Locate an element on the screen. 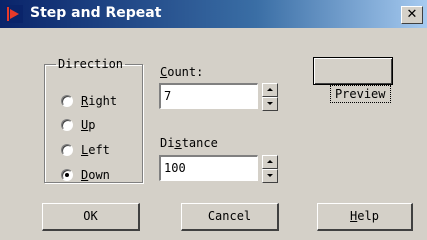  count-label: Count: is located at coordinates (182, 72).